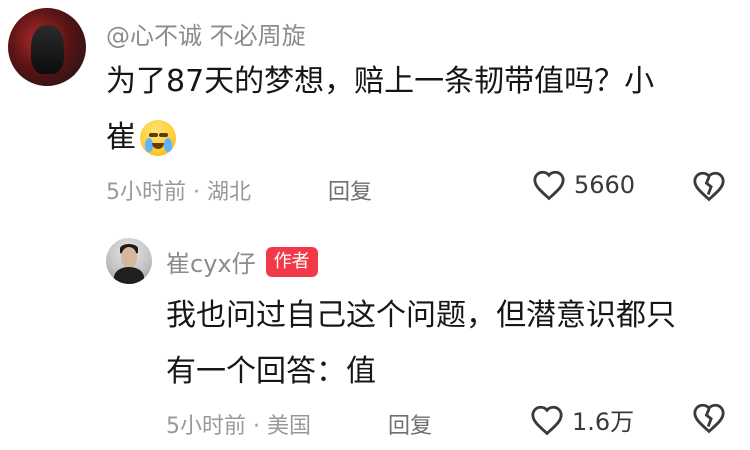 Image resolution: width=750 pixels, height=450 pixels. I want to click on reply-like-count: 1.6万, so click(603, 422).